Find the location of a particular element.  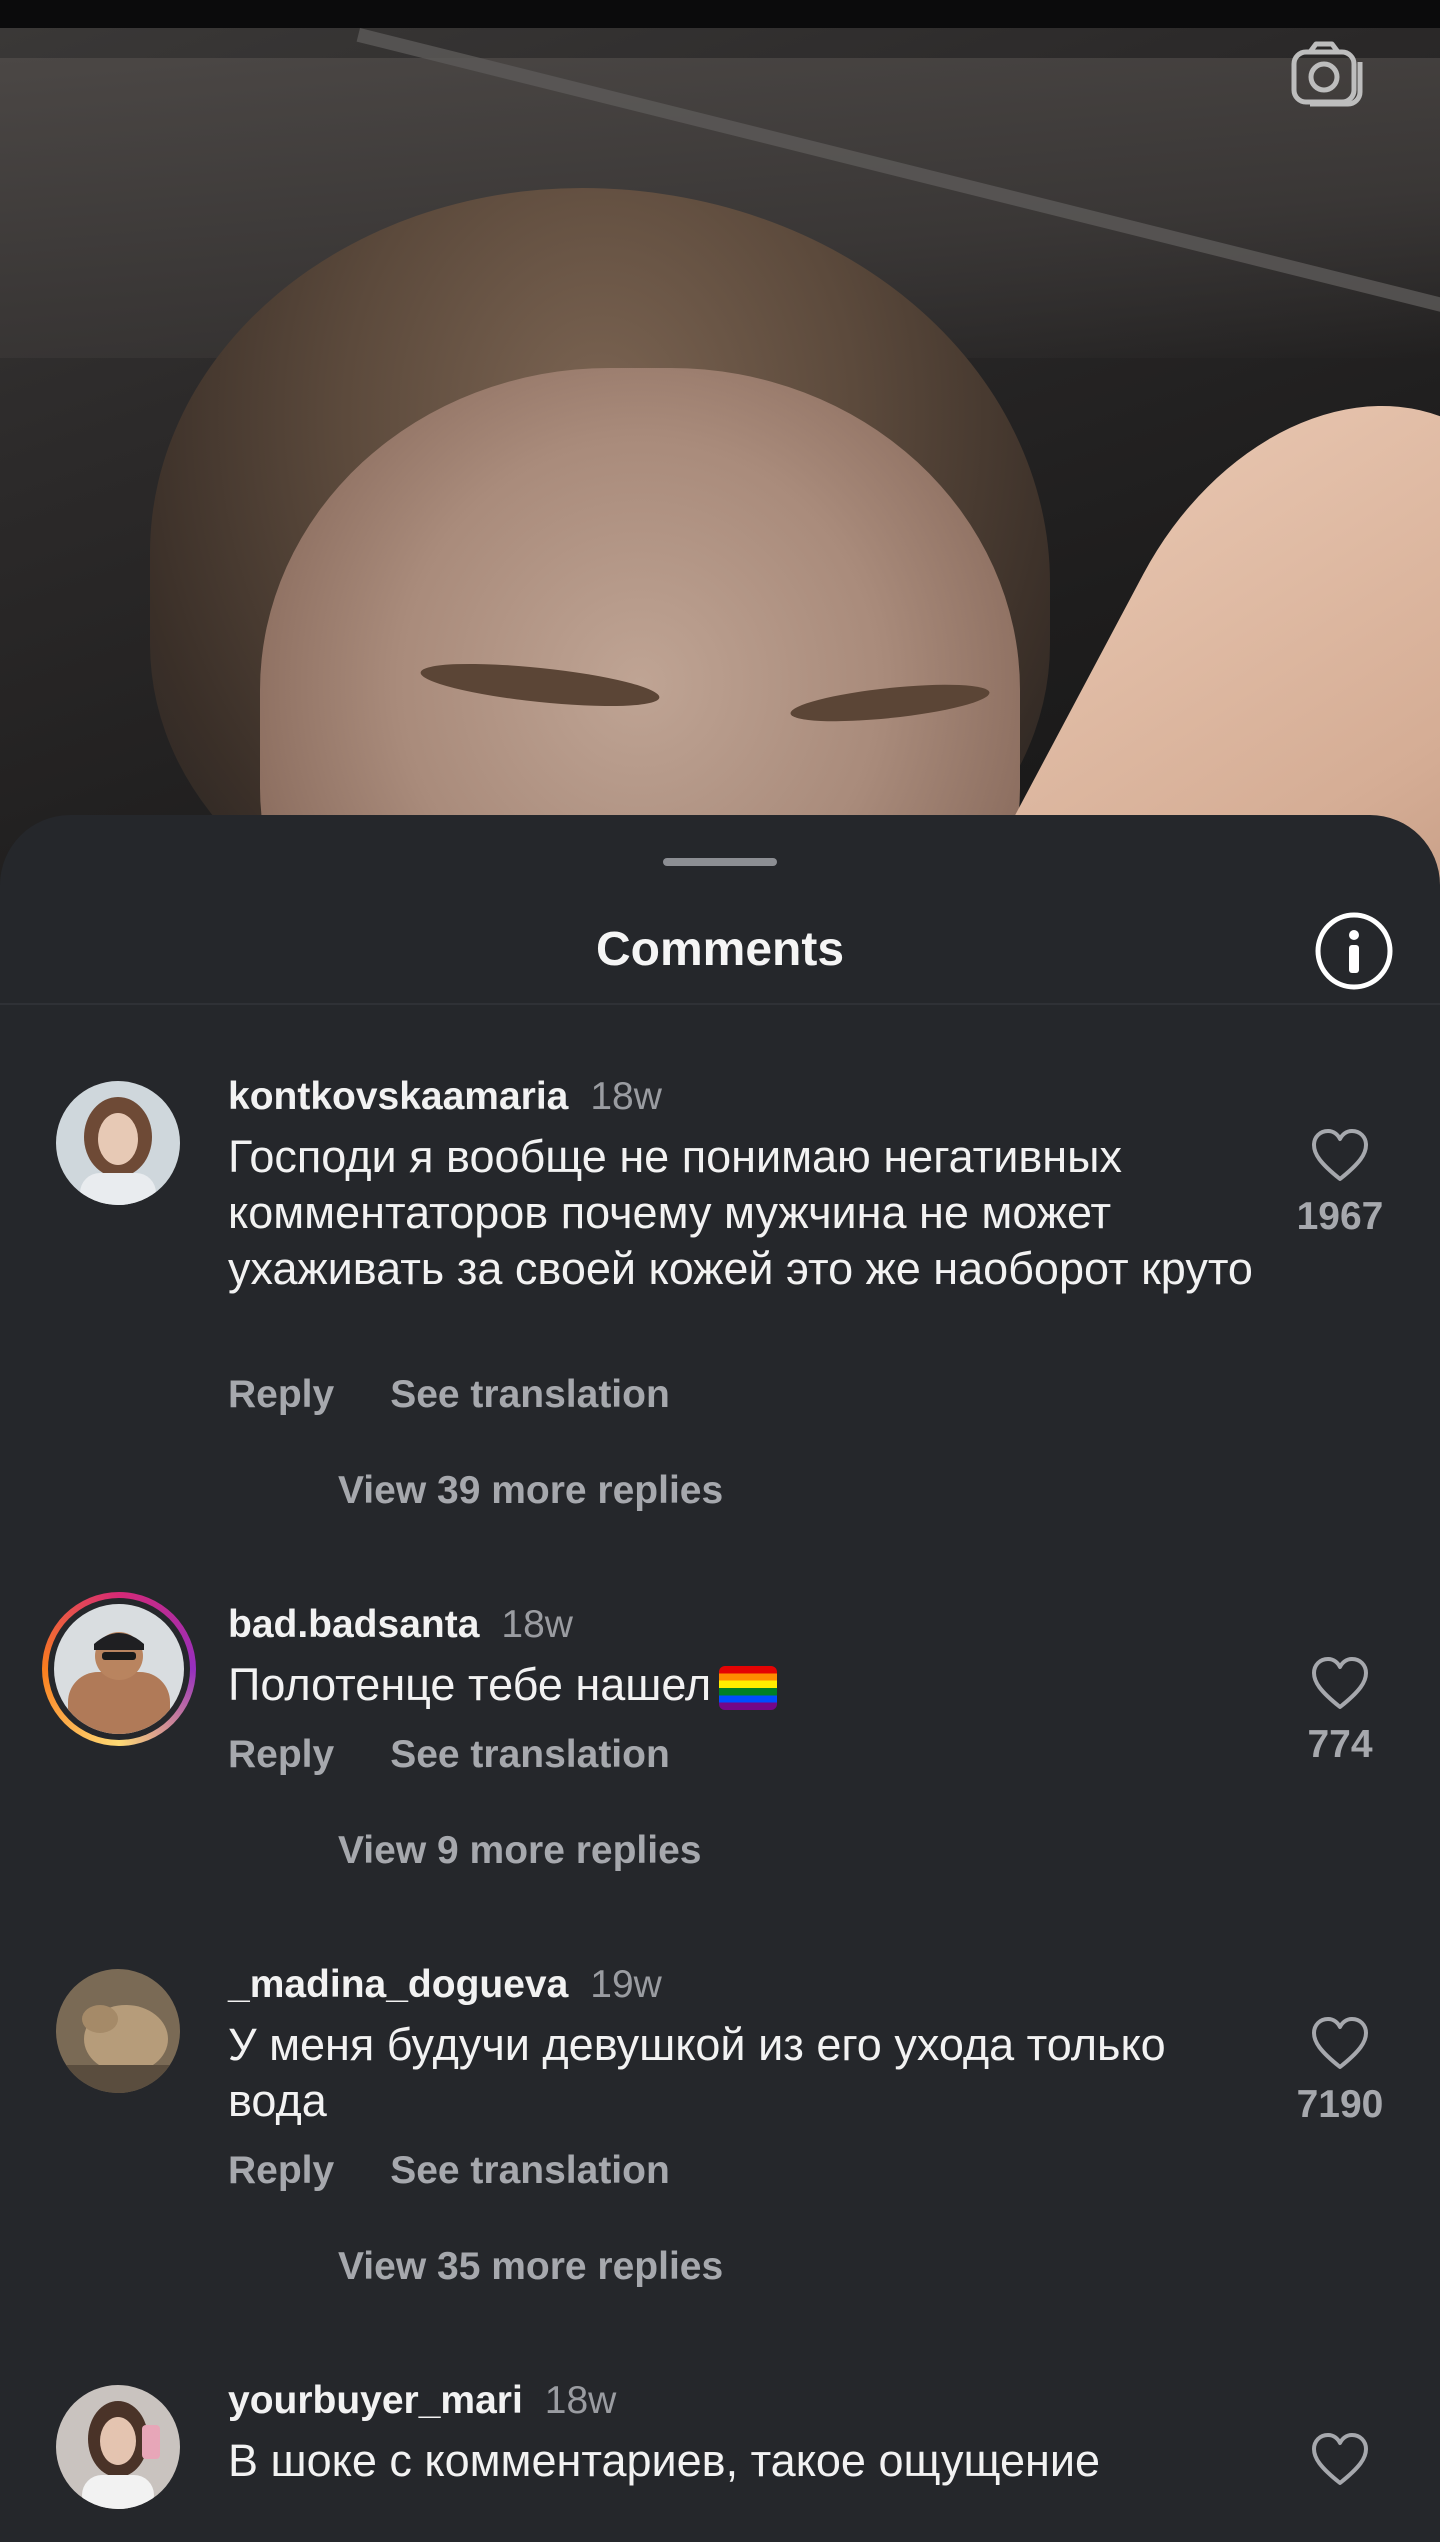

info-button is located at coordinates (1354, 951).